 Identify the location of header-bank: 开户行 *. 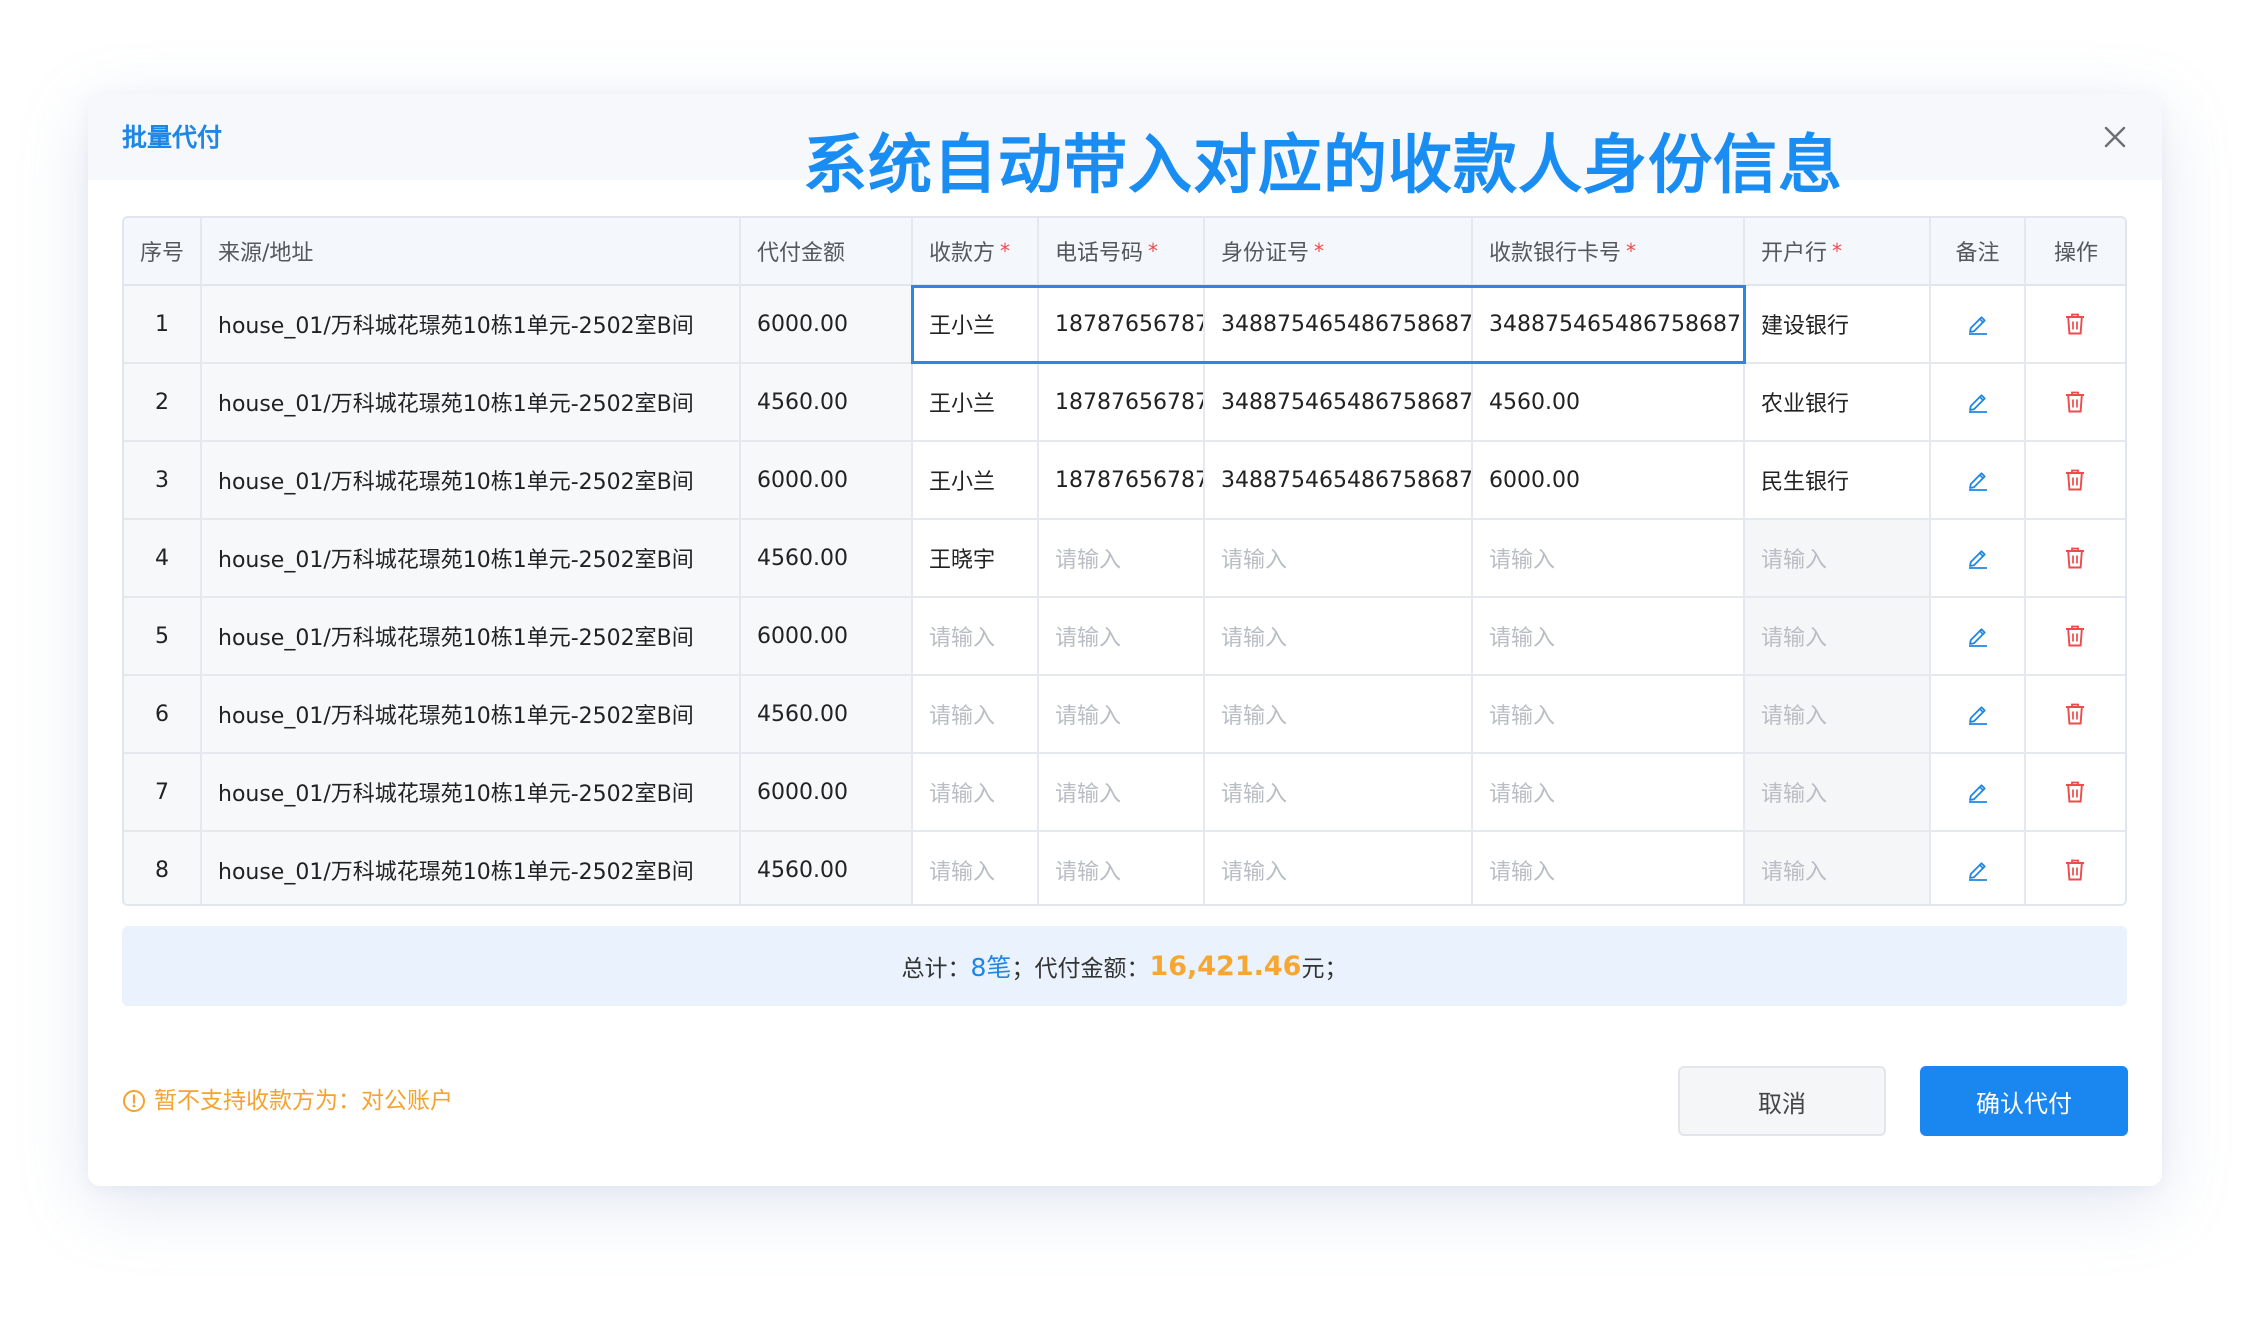
(1838, 252).